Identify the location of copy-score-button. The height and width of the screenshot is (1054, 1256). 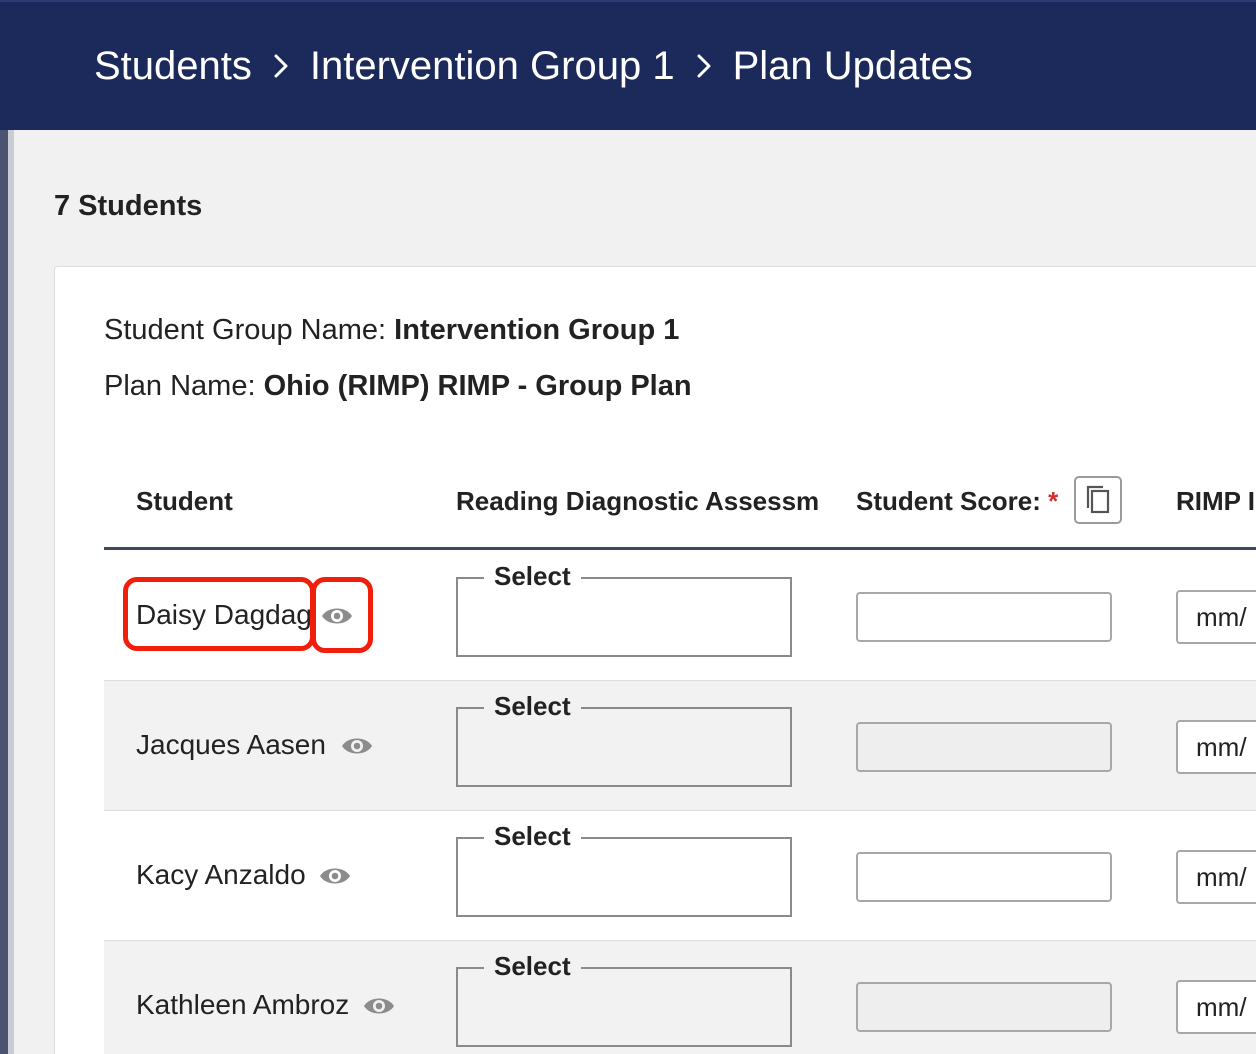
(1098, 500).